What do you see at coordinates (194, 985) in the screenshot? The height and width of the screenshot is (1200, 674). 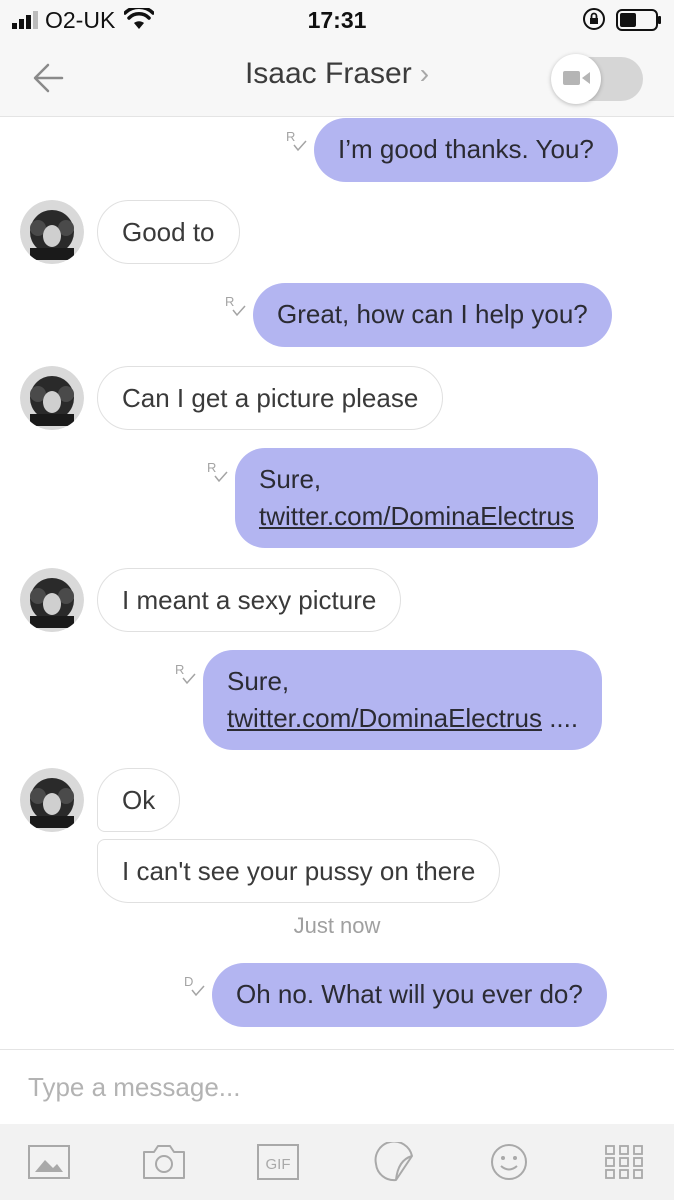 I see `delivered-receipt-icon: D` at bounding box center [194, 985].